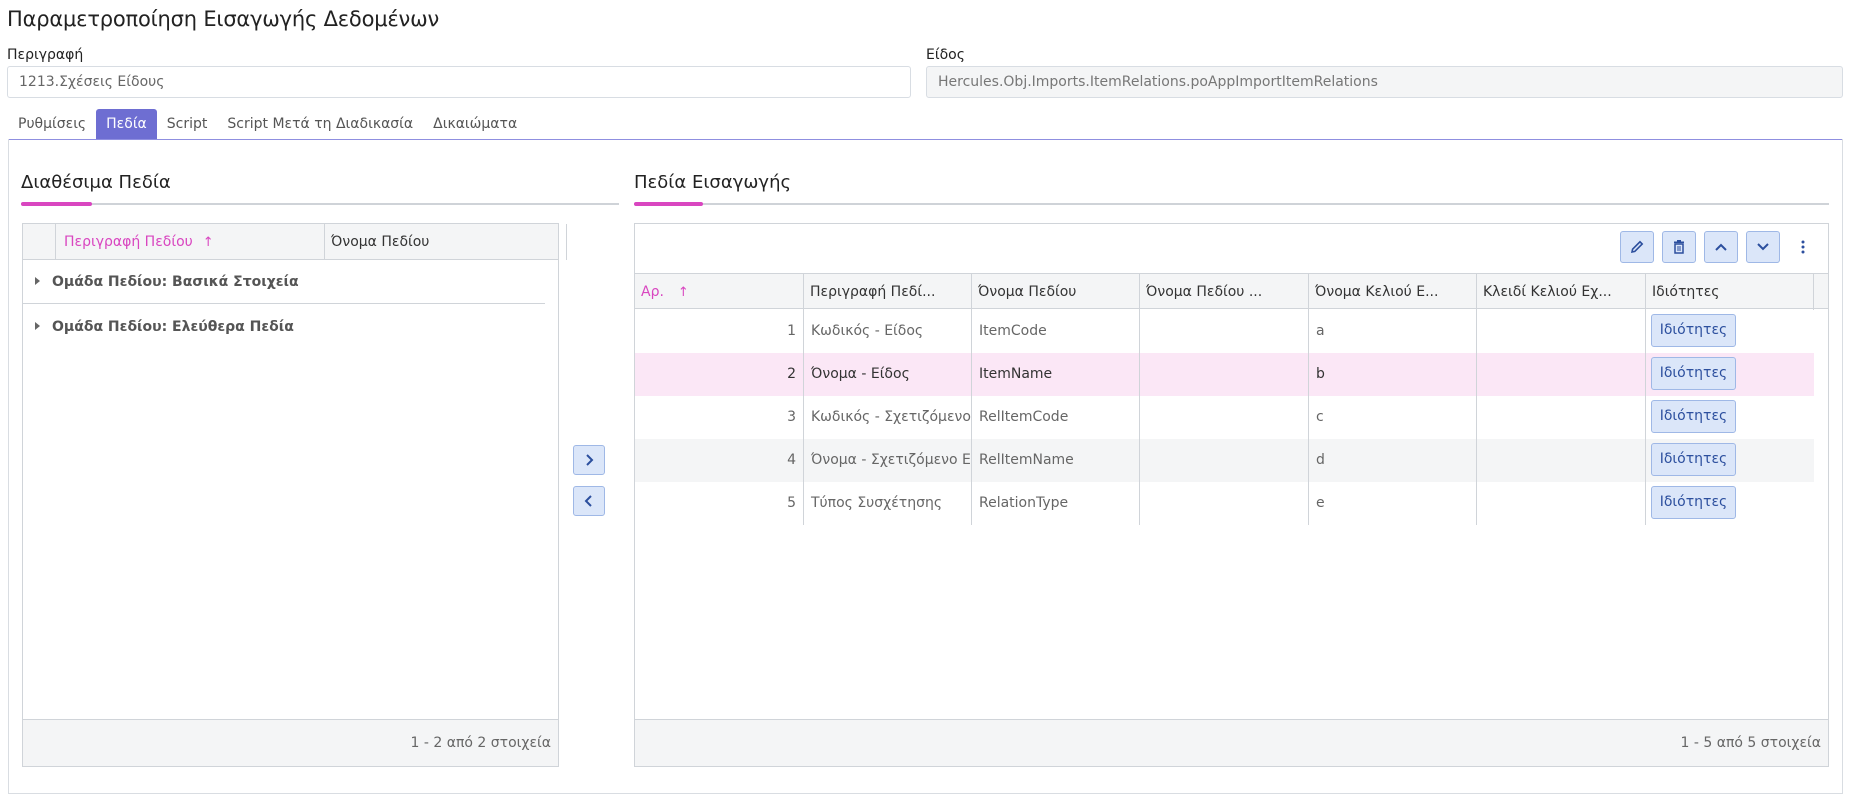 The width and height of the screenshot is (1854, 799). I want to click on grid-header-spacer, so click(39, 242).